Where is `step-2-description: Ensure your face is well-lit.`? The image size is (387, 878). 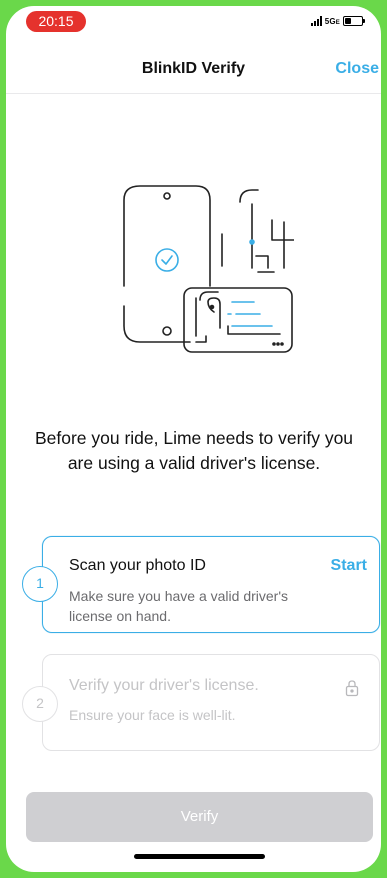 step-2-description: Ensure your face is well-lit. is located at coordinates (152, 715).